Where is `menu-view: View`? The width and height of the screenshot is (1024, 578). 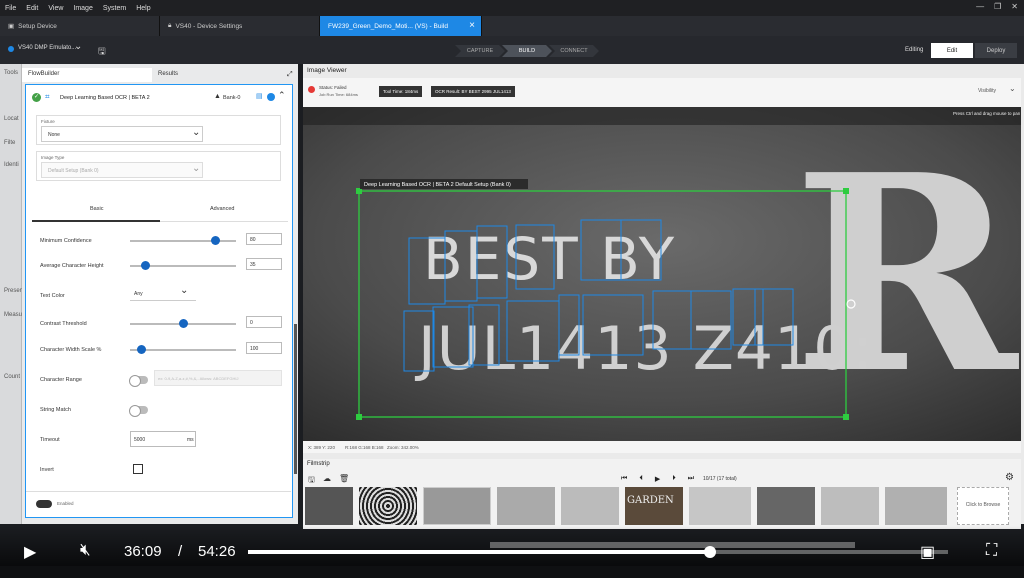
menu-view: View is located at coordinates (55, 8).